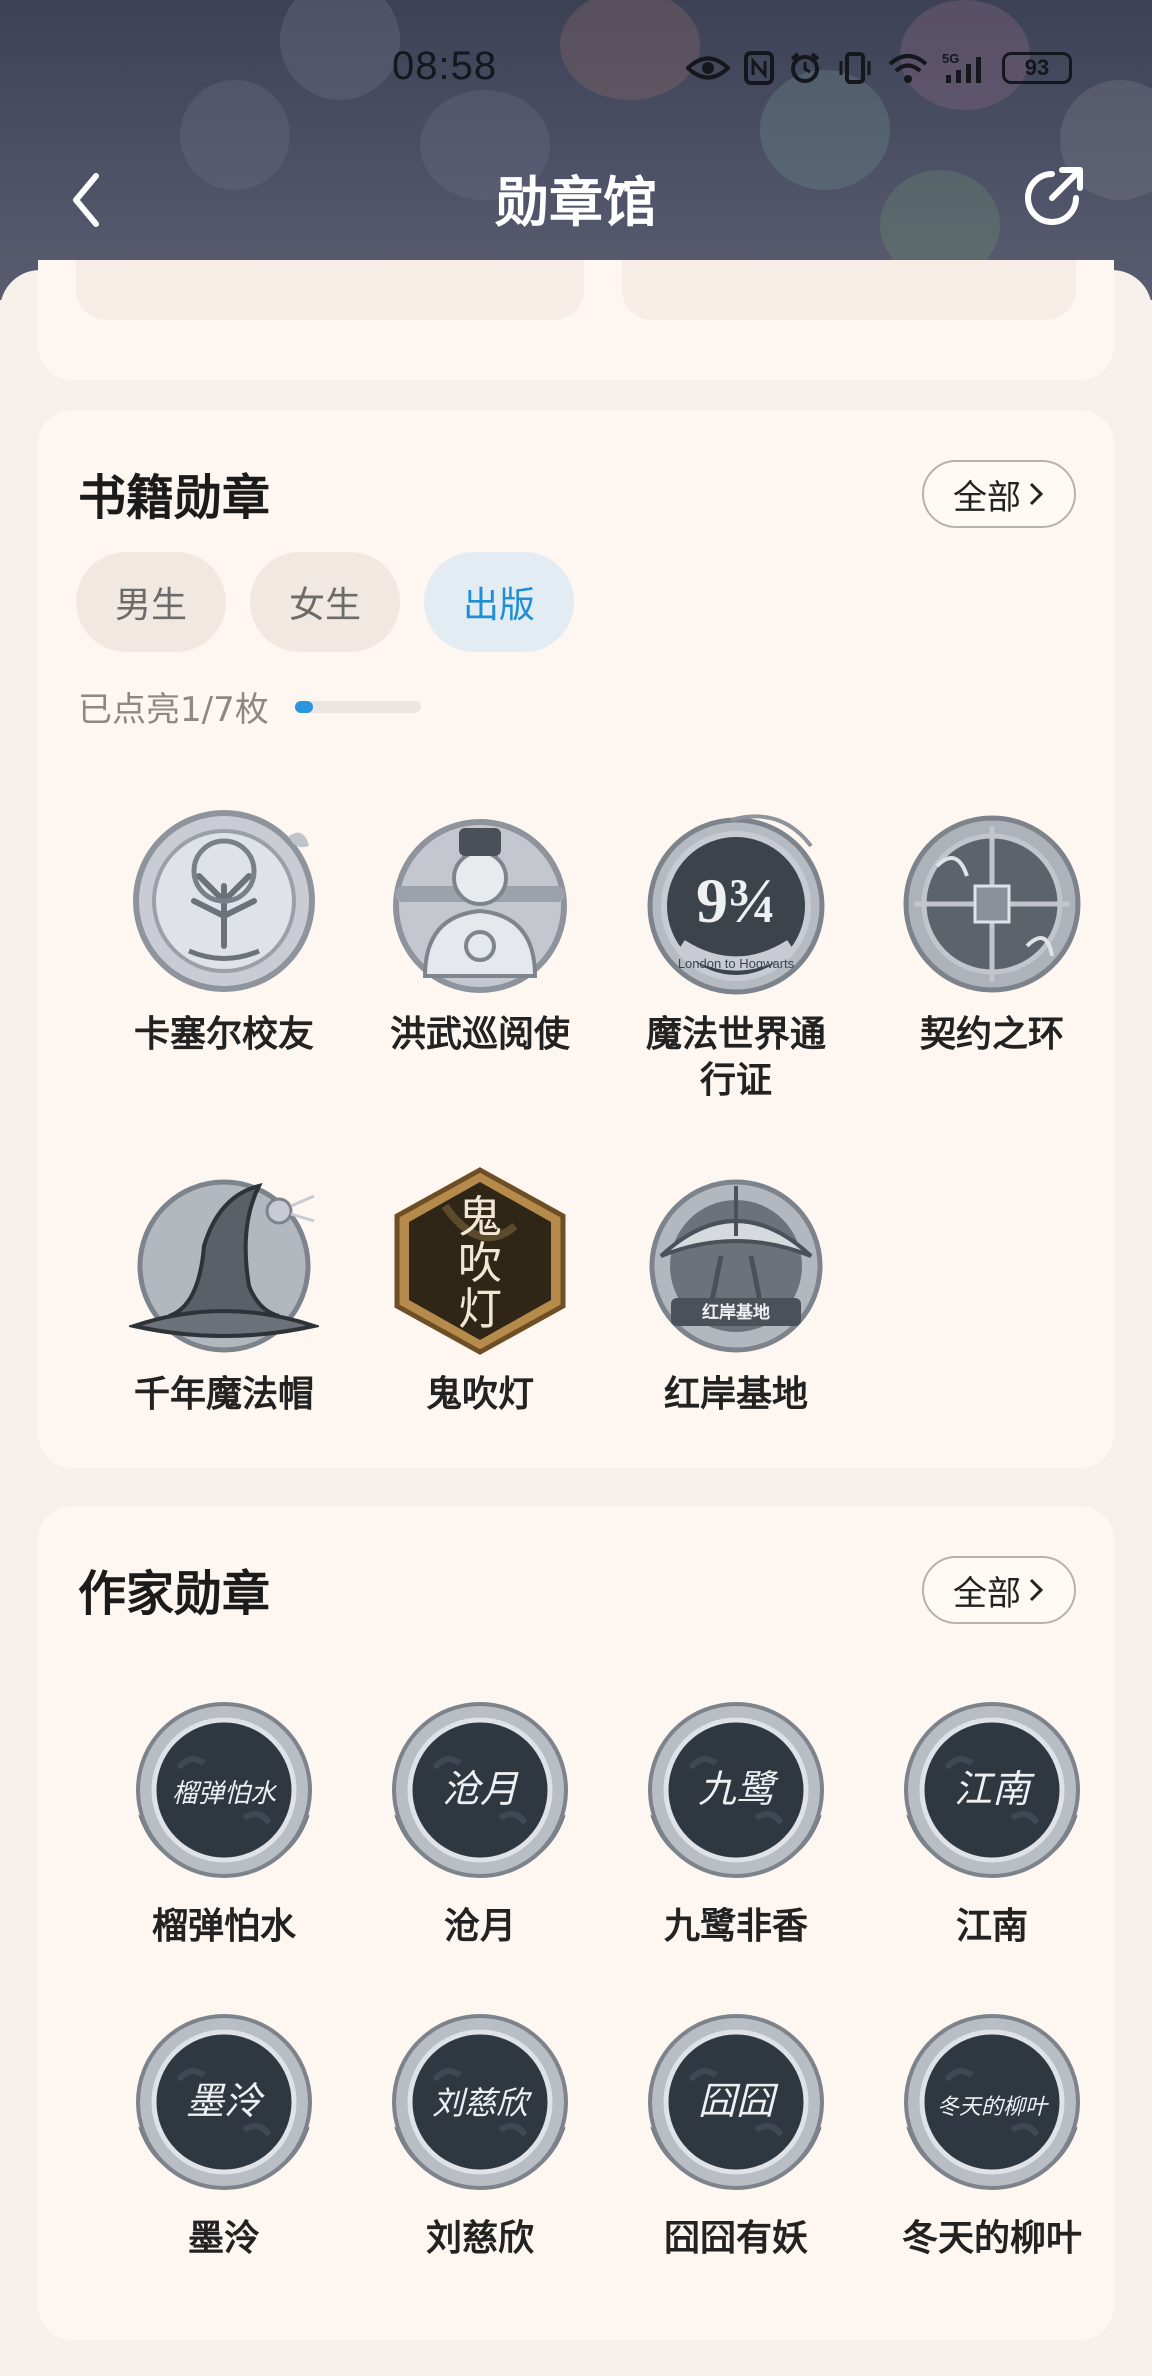 This screenshot has width=1152, height=2376. I want to click on signal-5g-icon: 5G, so click(961, 67).